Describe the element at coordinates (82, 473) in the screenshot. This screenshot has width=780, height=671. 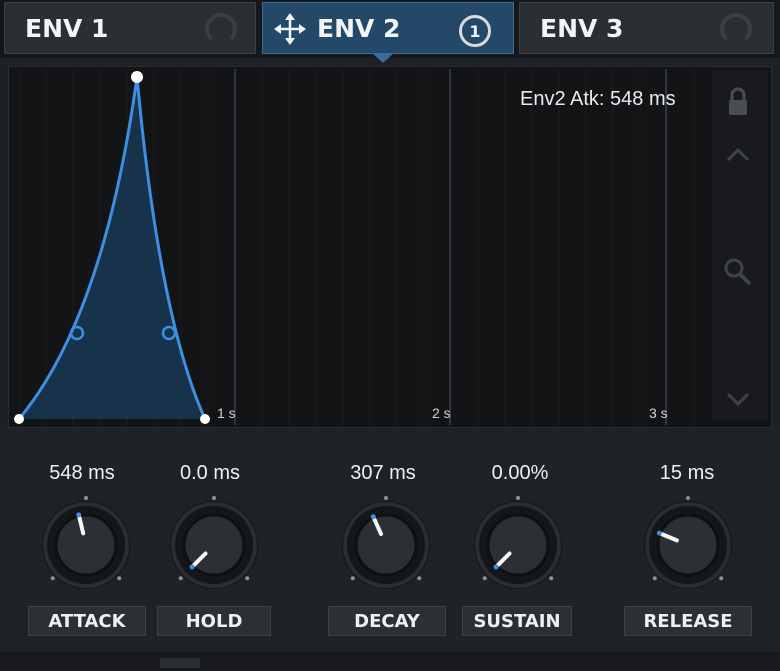
I see `attack-value: 548 ms` at that location.